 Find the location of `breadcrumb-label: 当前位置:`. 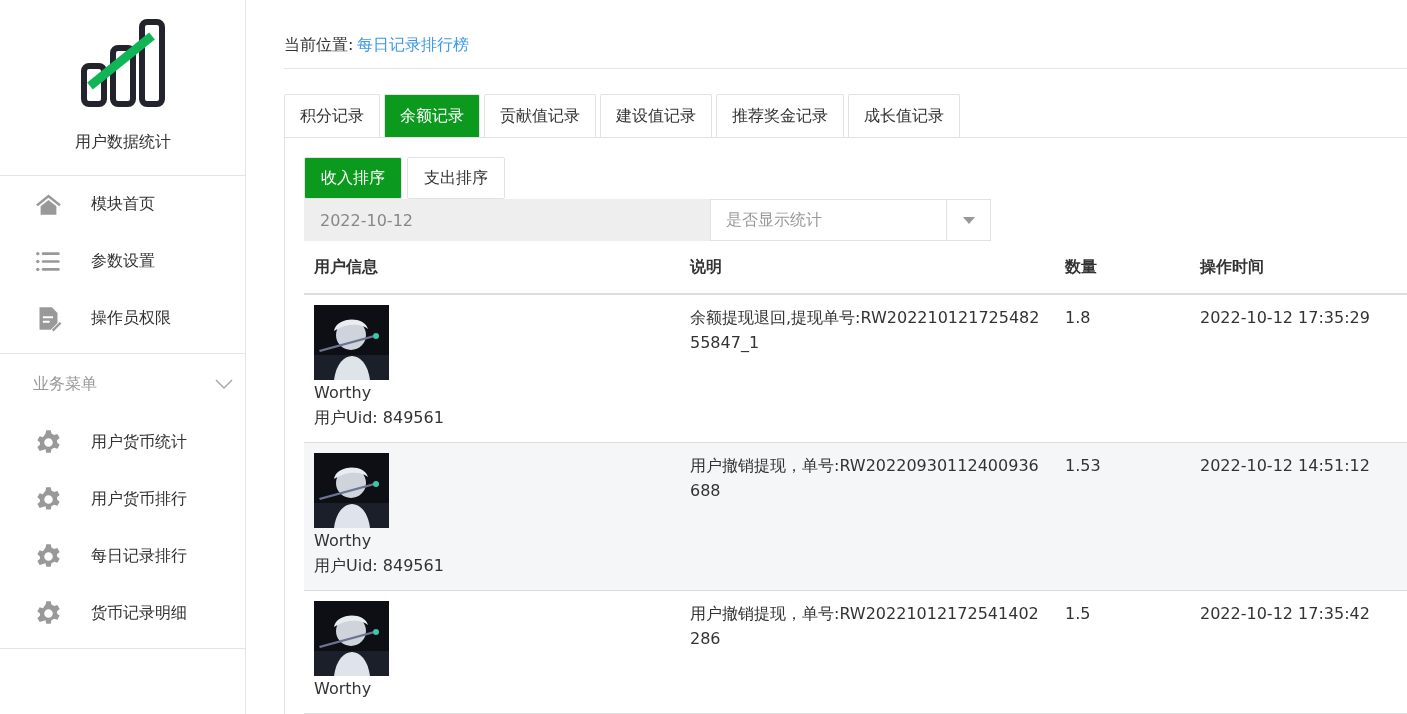

breadcrumb-label: 当前位置: is located at coordinates (319, 45).